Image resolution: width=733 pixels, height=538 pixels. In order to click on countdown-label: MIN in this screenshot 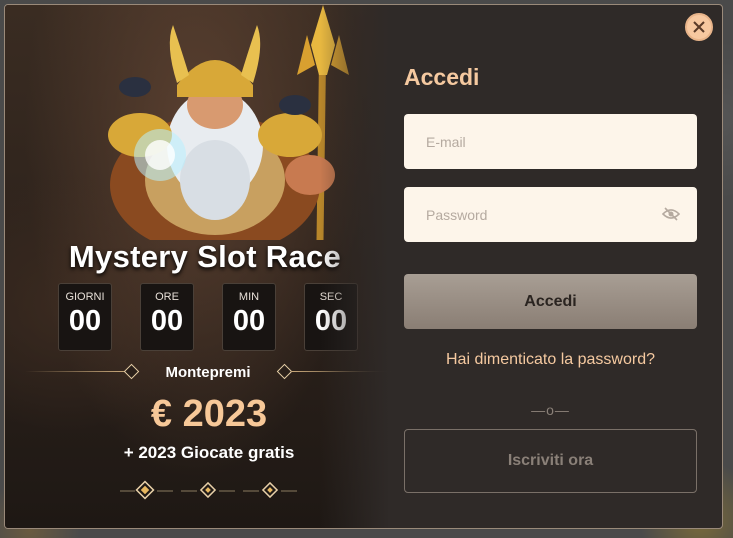, I will do `click(249, 297)`.